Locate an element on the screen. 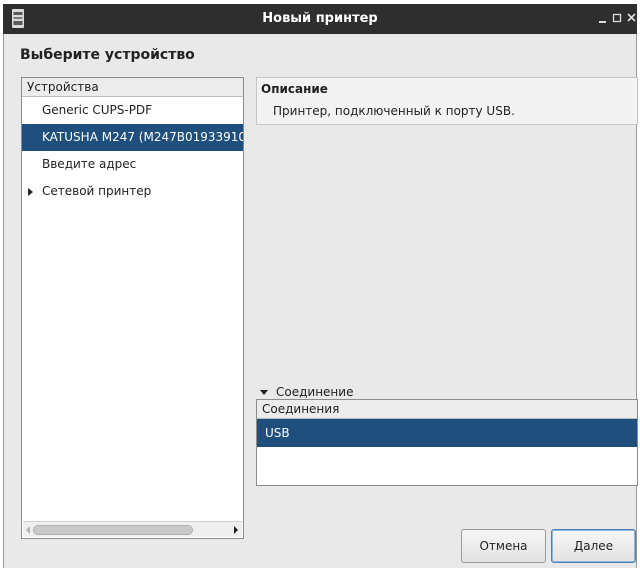 The width and height of the screenshot is (640, 568). device-item-label: Сетевой принтер is located at coordinates (97, 191).